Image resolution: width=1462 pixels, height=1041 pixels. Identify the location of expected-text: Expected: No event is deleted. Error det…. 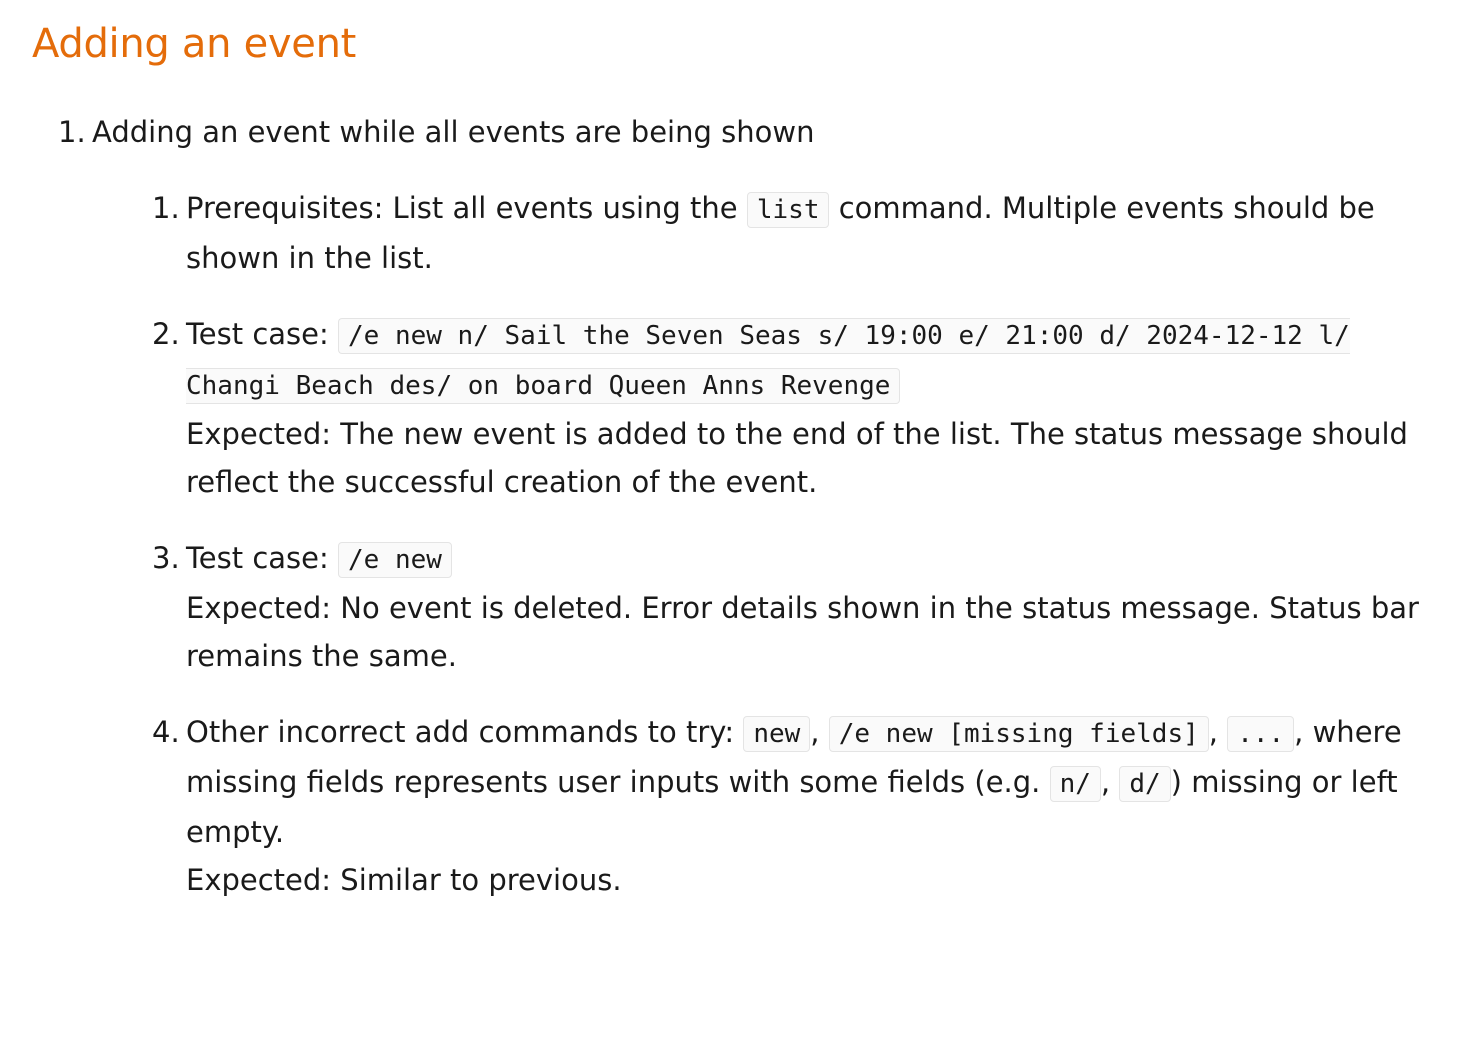
(802, 632).